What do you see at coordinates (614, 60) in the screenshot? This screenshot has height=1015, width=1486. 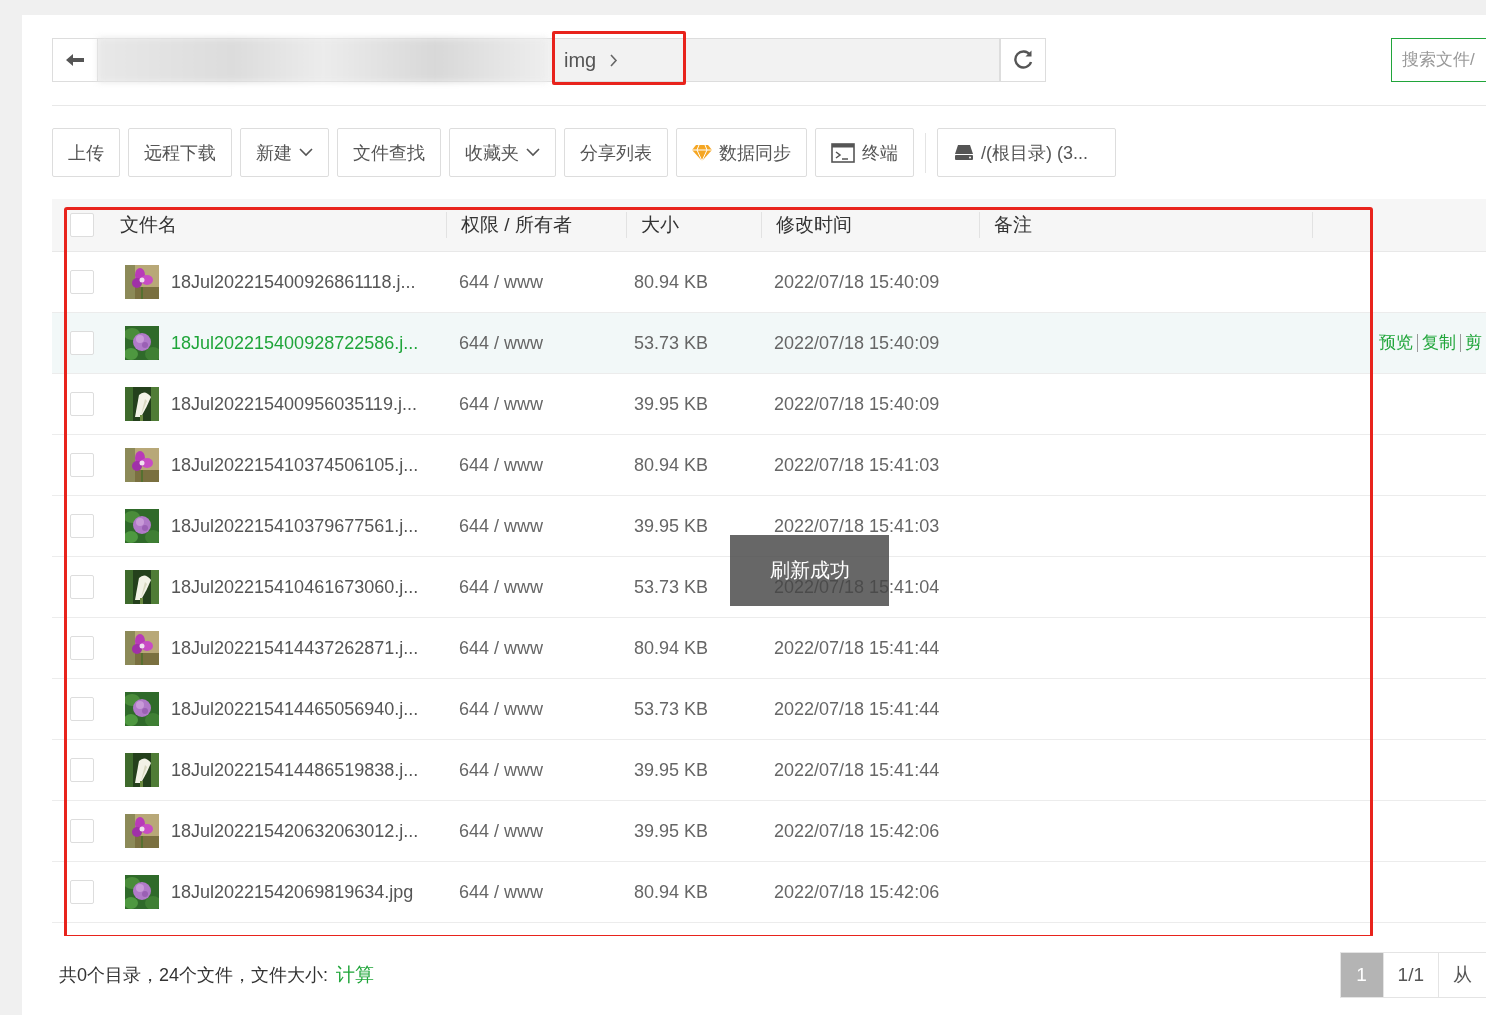 I see `chevron-right-icon` at bounding box center [614, 60].